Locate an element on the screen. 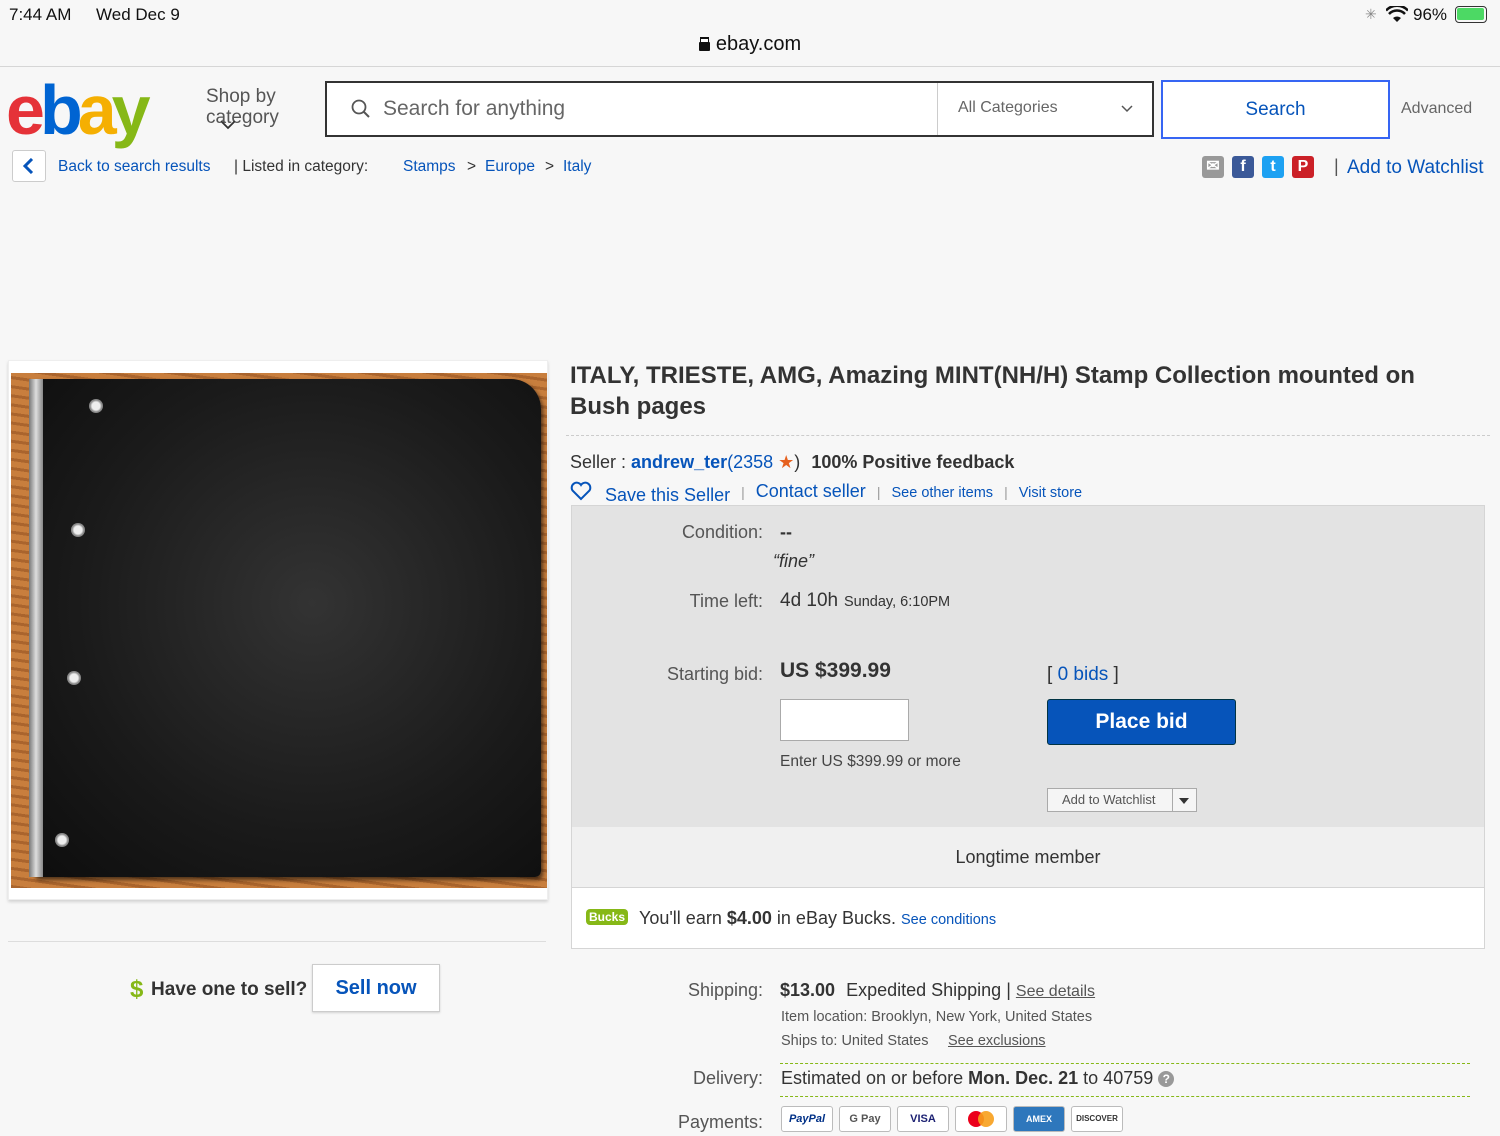 The height and width of the screenshot is (1136, 1500). share-icons: ✉ f t P is located at coordinates (1262, 167).